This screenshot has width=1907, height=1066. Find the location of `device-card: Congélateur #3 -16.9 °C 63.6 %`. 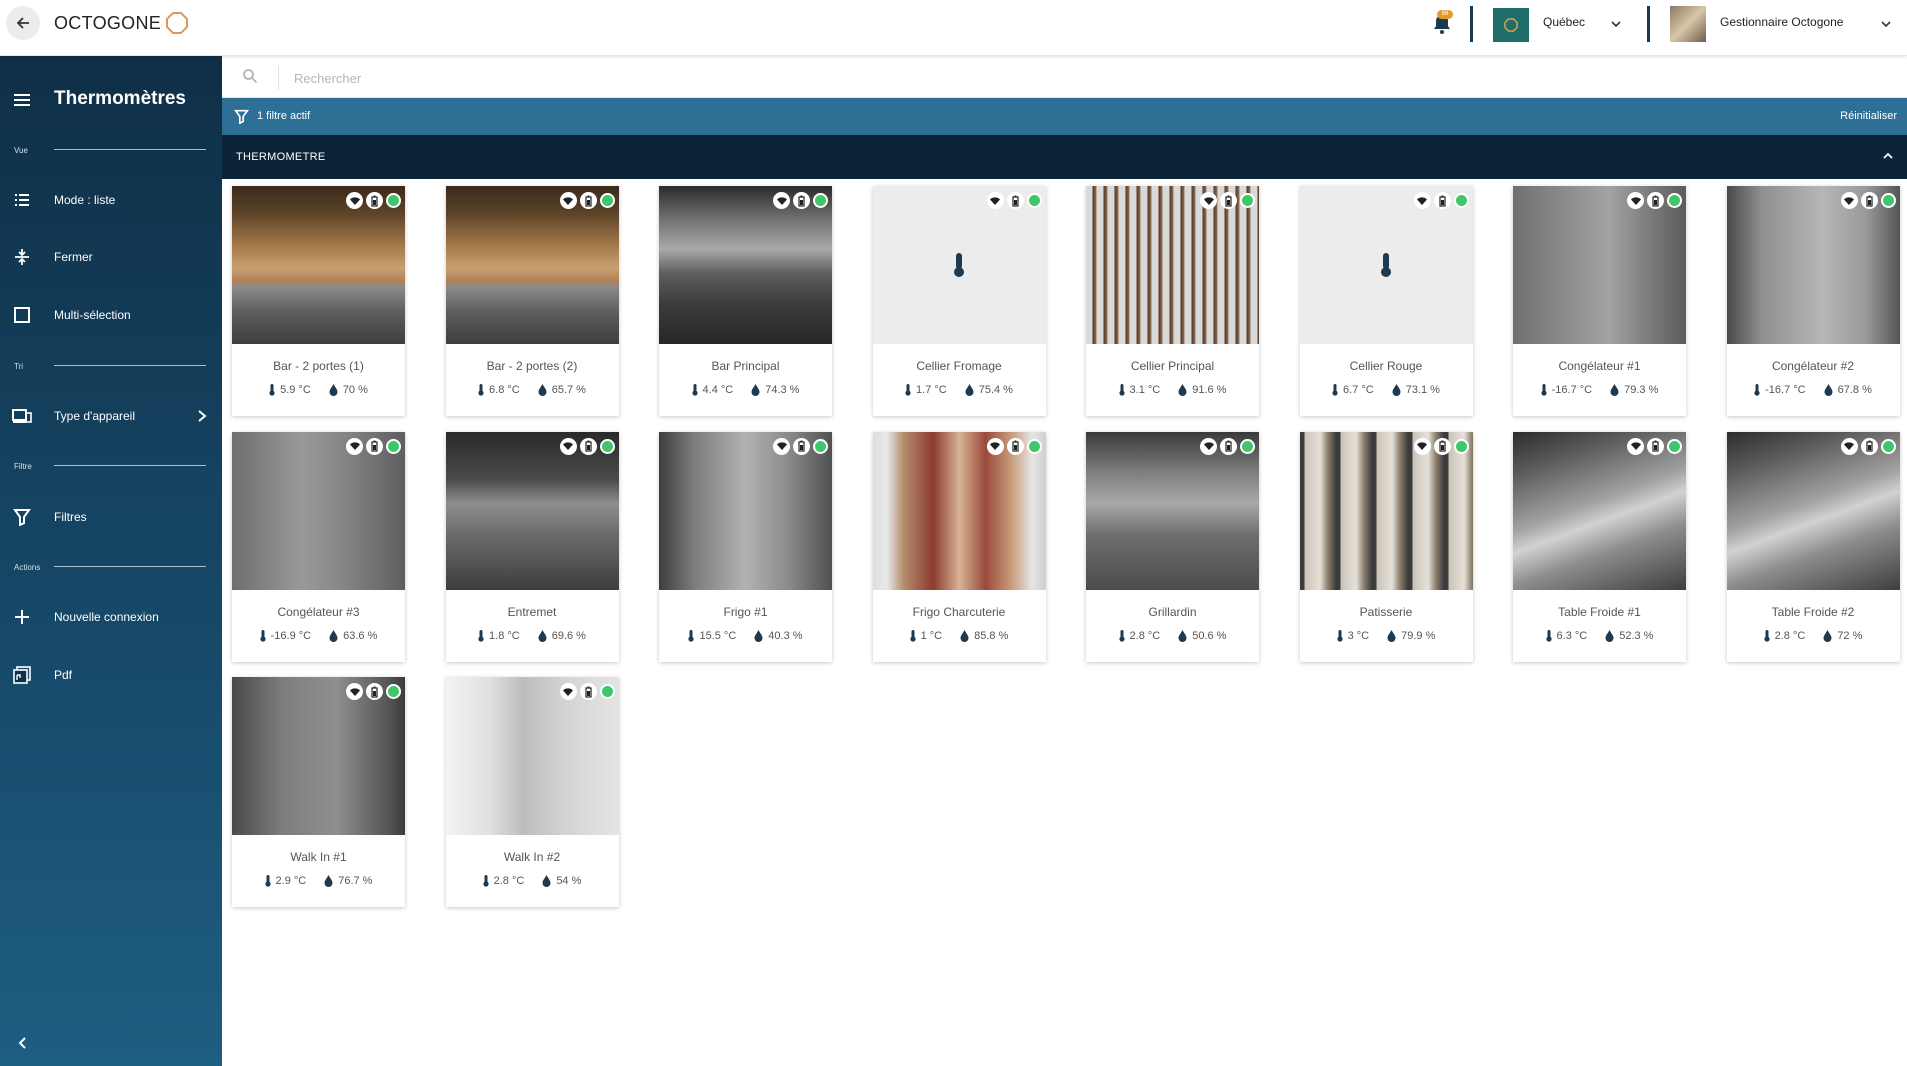

device-card: Congélateur #3 -16.9 °C 63.6 % is located at coordinates (318, 546).